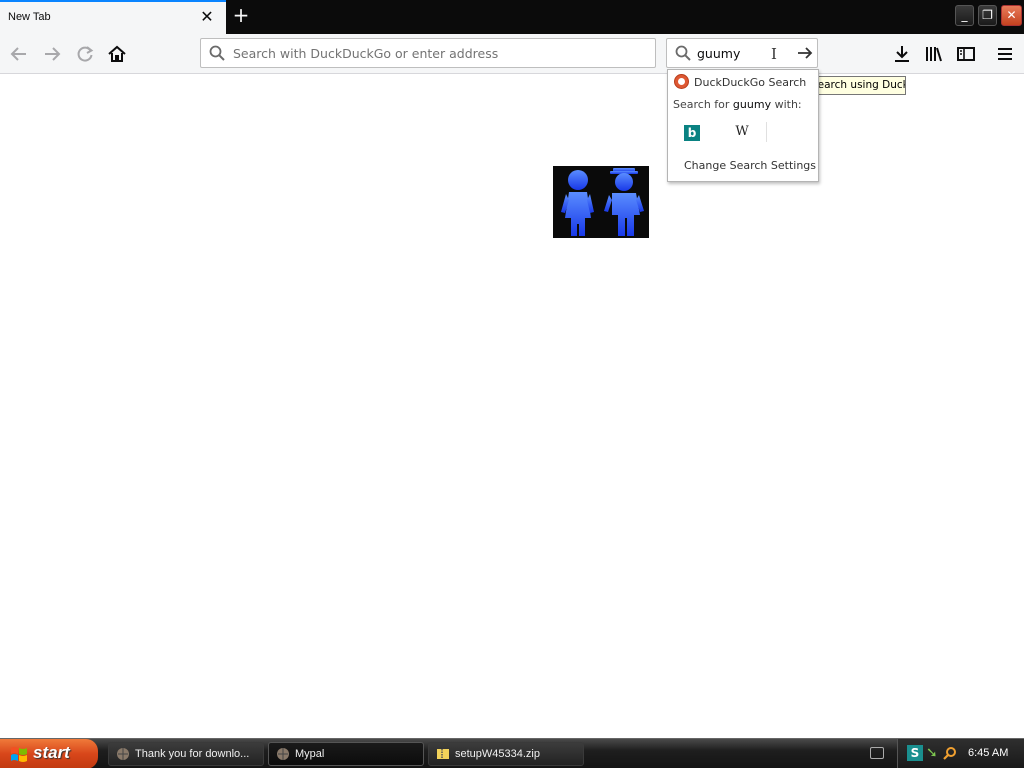 The height and width of the screenshot is (768, 1024). I want to click on sidebar-icon, so click(966, 54).